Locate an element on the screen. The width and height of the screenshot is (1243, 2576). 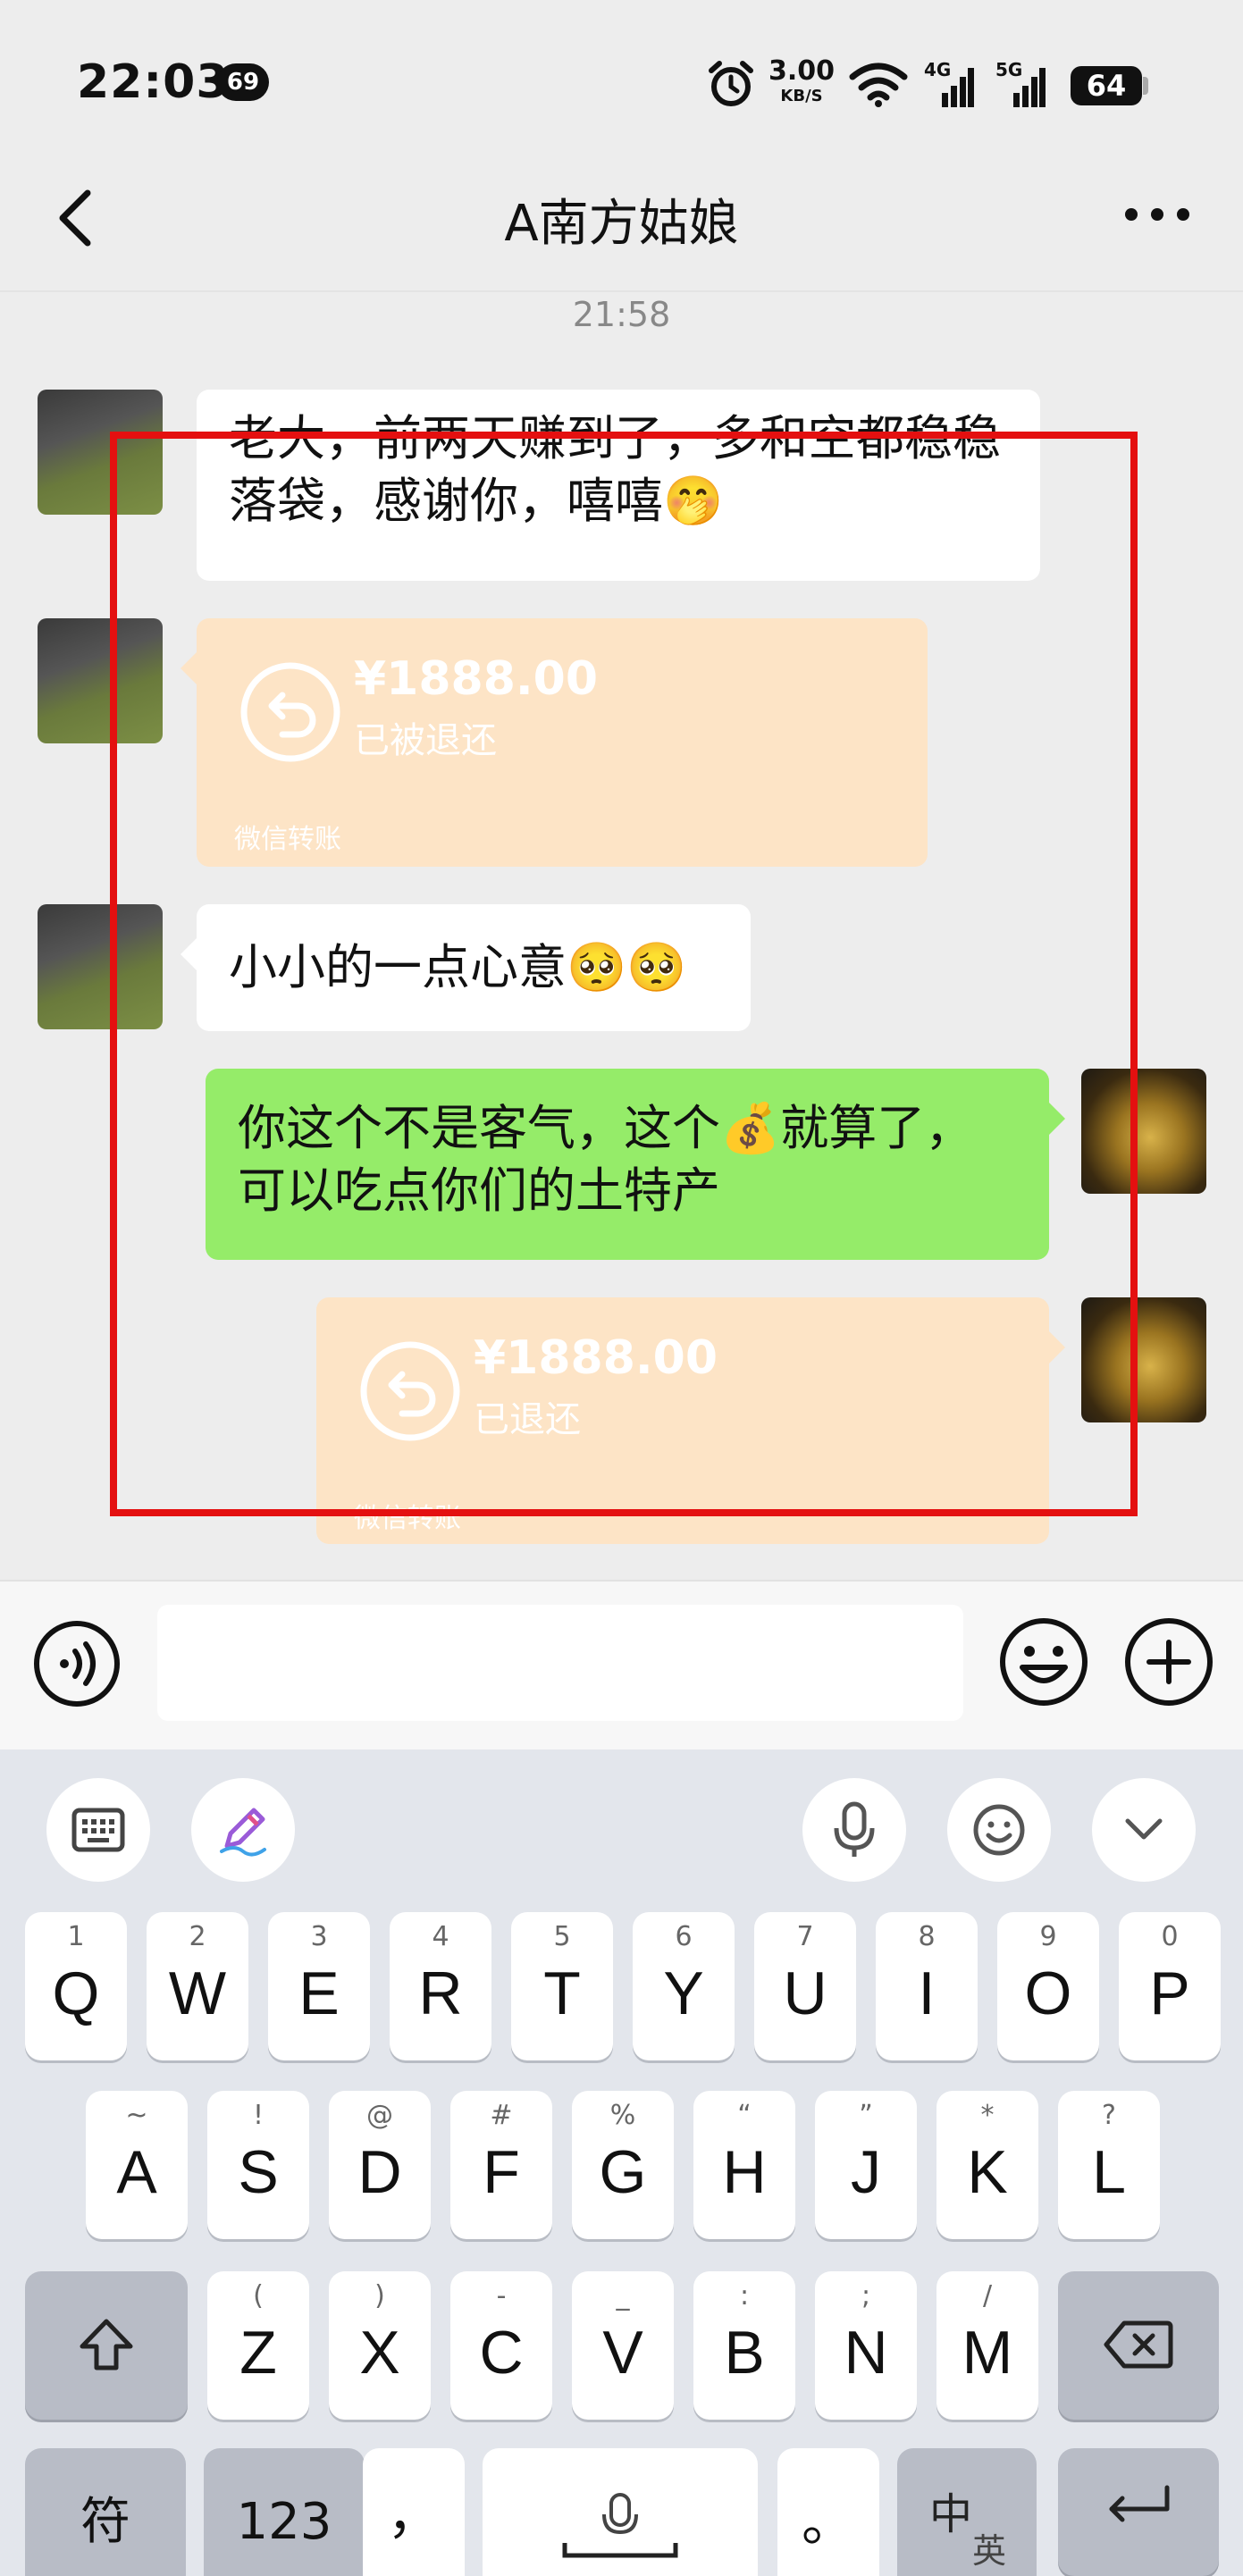
chat-title: A南方姑娘 is located at coordinates (621, 224).